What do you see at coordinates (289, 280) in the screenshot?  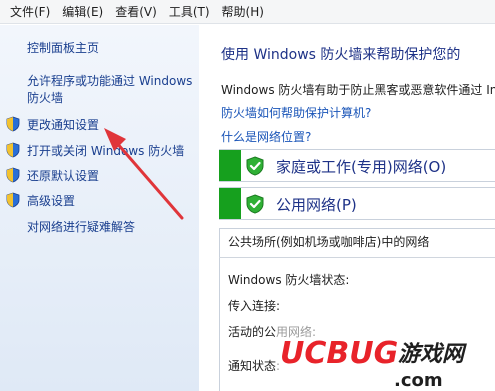 I see `firewall-status-label: Windows 防火墙状态:` at bounding box center [289, 280].